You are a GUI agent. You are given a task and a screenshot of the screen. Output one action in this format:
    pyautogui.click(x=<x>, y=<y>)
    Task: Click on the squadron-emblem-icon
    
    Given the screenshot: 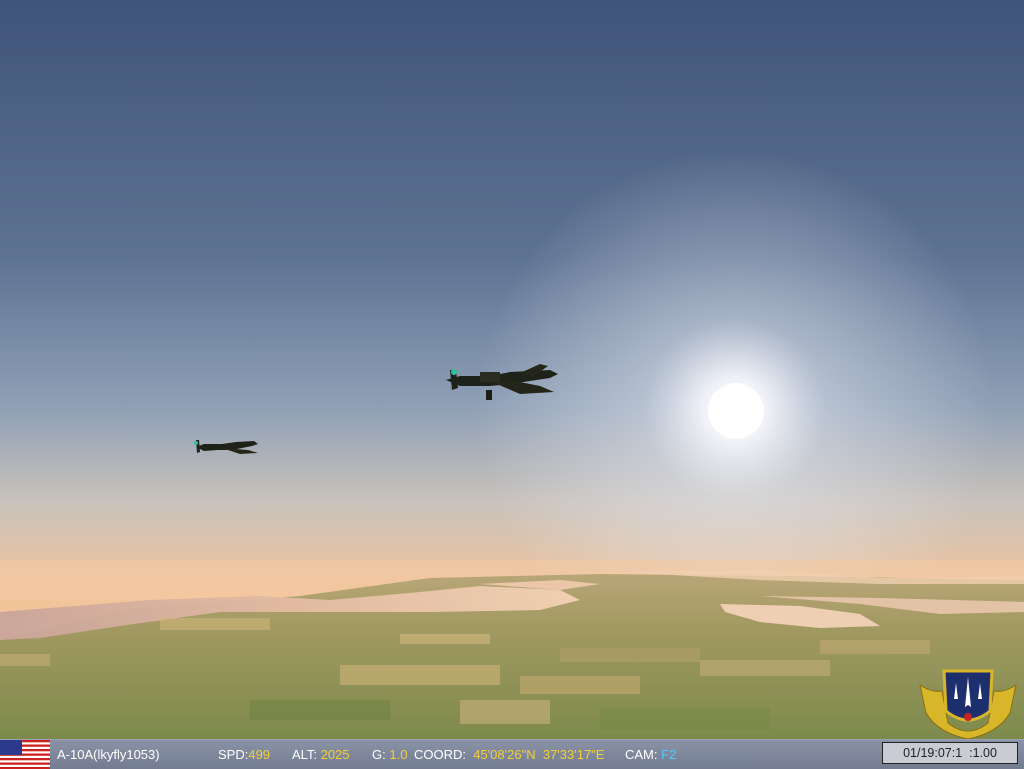 What is the action you would take?
    pyautogui.click(x=968, y=704)
    